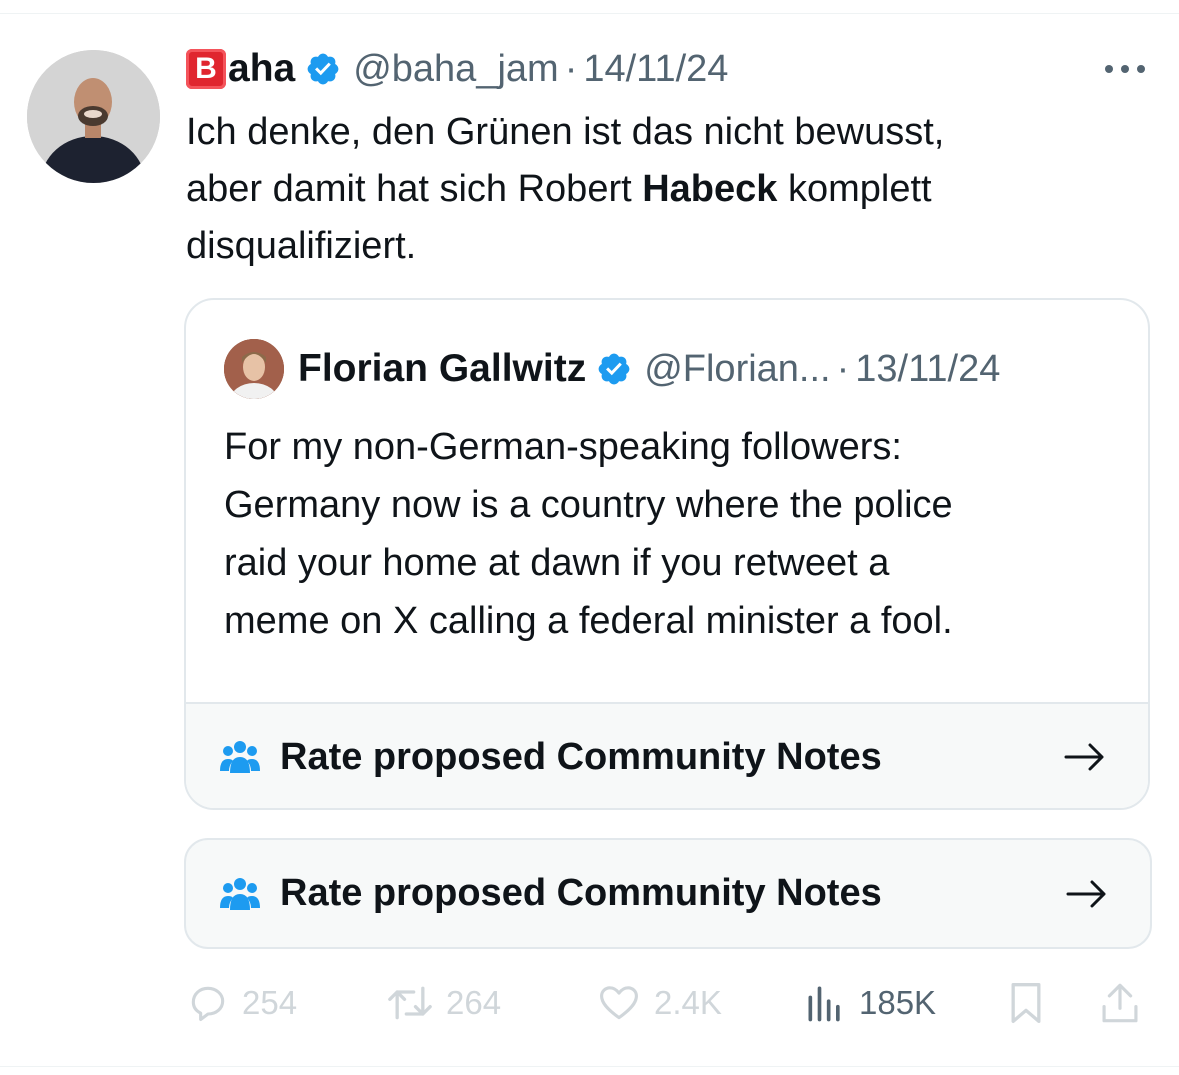 The height and width of the screenshot is (1075, 1179). I want to click on quoted-text-line: raid your home at dawn if you retweet a, so click(557, 563).